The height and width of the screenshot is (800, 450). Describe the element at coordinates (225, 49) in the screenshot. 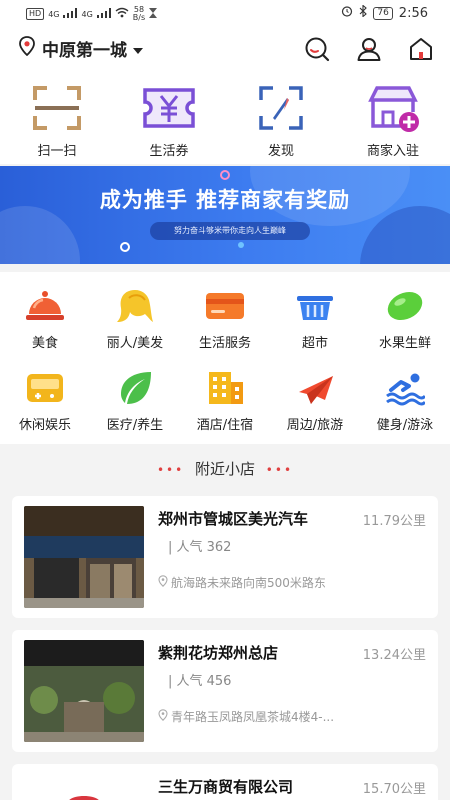

I see `top-bar: 中原第一城` at that location.